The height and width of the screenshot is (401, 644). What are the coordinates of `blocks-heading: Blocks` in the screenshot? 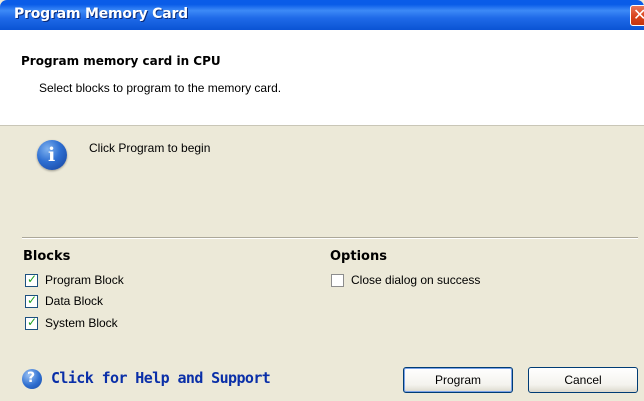 It's located at (47, 256).